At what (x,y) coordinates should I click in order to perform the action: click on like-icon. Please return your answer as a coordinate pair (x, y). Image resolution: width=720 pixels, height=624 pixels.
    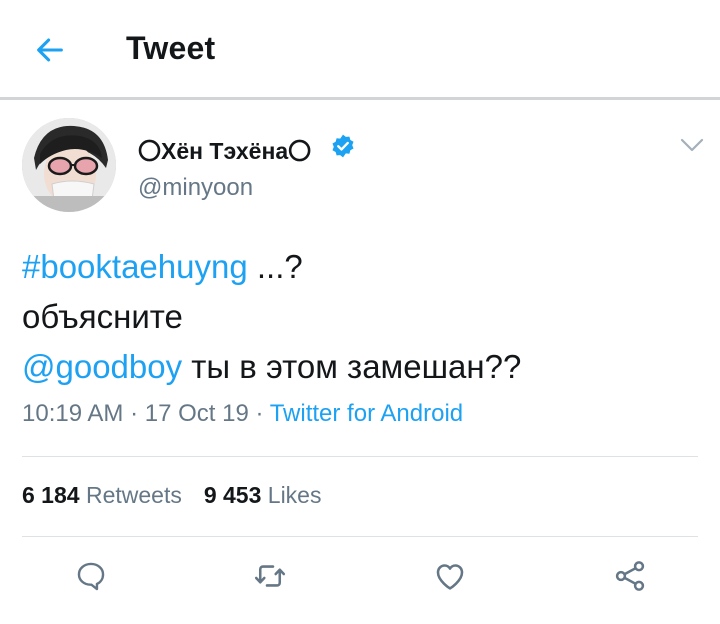
    Looking at the image, I should click on (450, 577).